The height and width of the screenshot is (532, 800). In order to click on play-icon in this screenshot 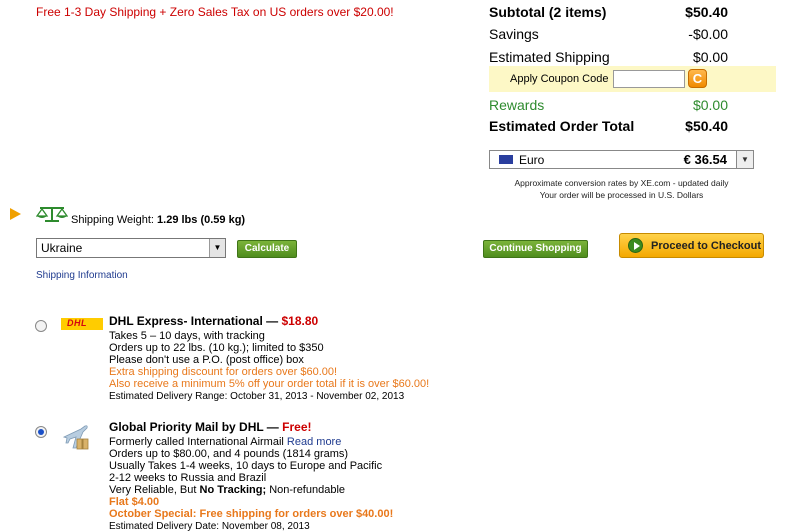, I will do `click(635, 245)`.